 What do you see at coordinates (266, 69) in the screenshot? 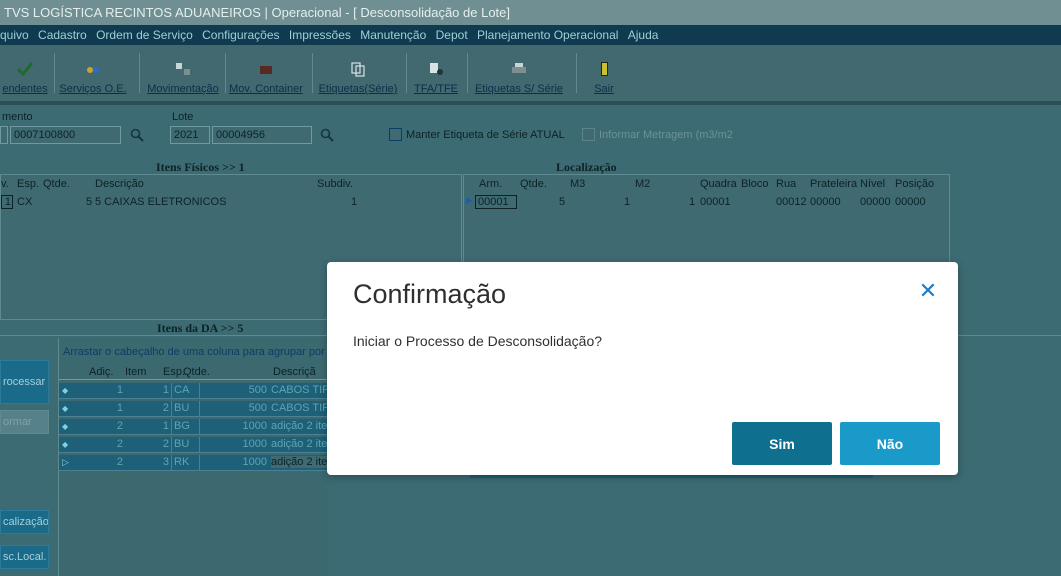
I see `container-icon` at bounding box center [266, 69].